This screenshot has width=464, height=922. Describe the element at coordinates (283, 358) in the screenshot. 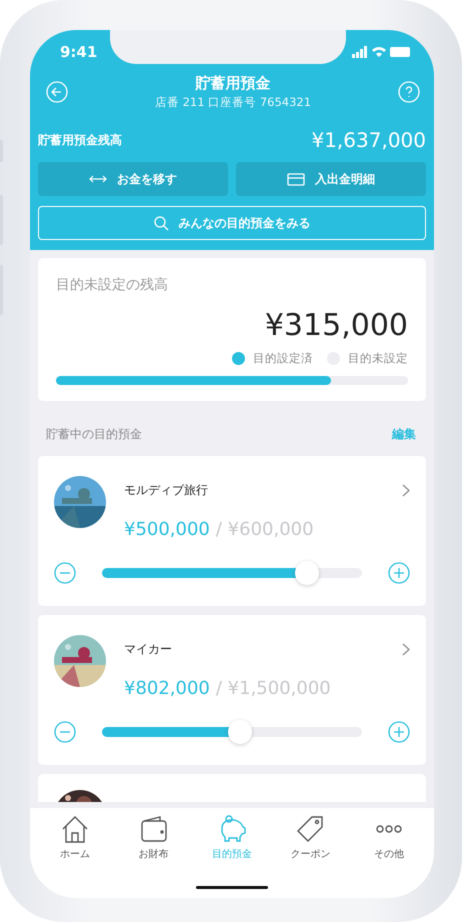

I see `legend-label: 目的設定済` at that location.